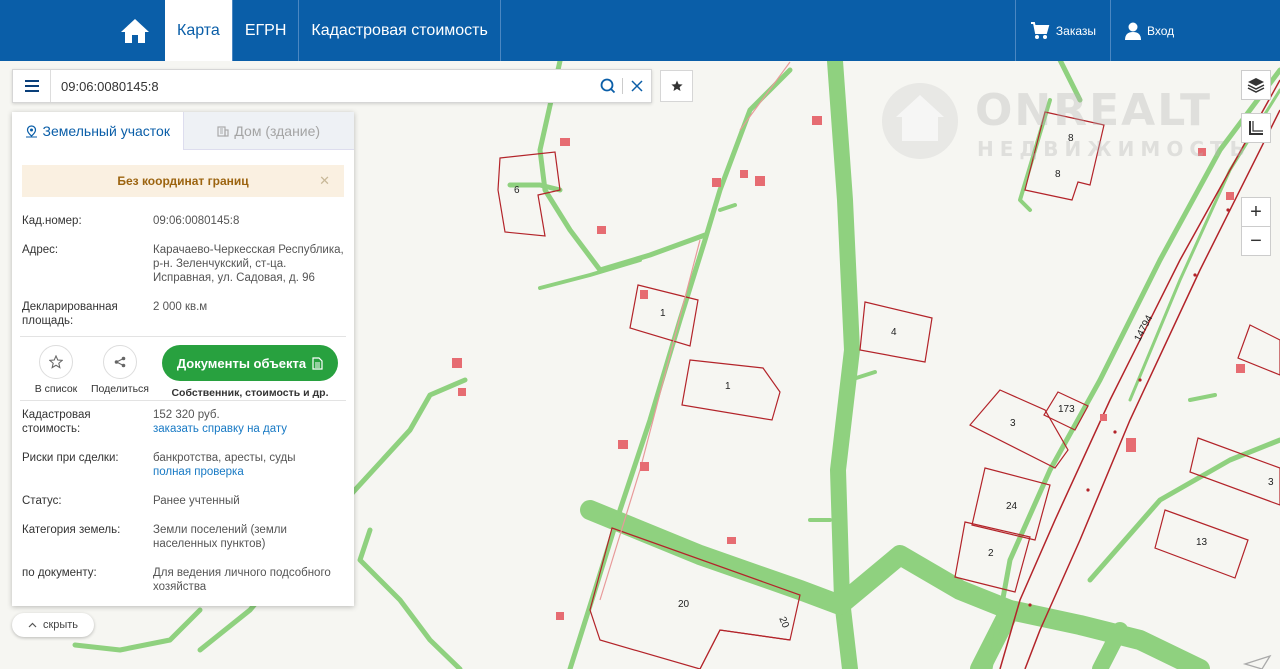 The height and width of the screenshot is (669, 1280). What do you see at coordinates (183, 314) in the screenshot?
I see `field-area: Декларированная площадь: 2 000 кв.м` at bounding box center [183, 314].